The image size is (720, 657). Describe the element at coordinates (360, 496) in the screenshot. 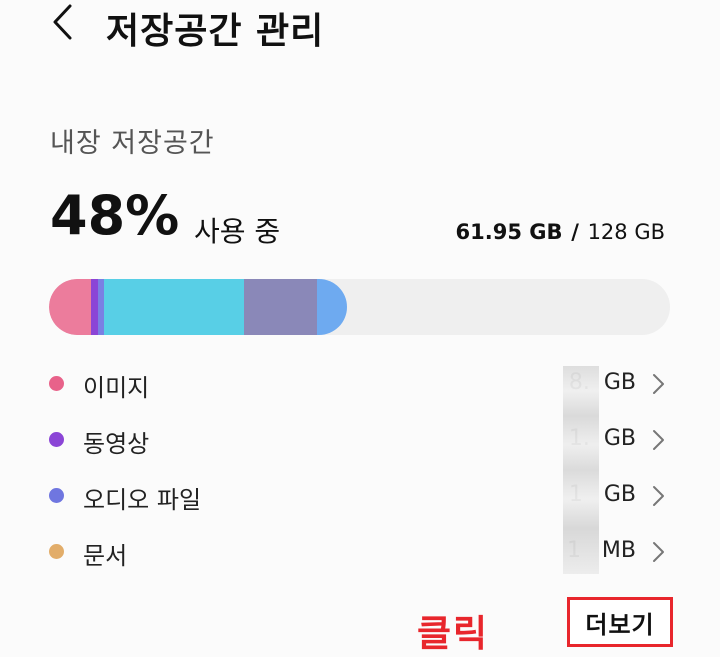

I see `category-row: 오디오 파일 1 GB` at that location.